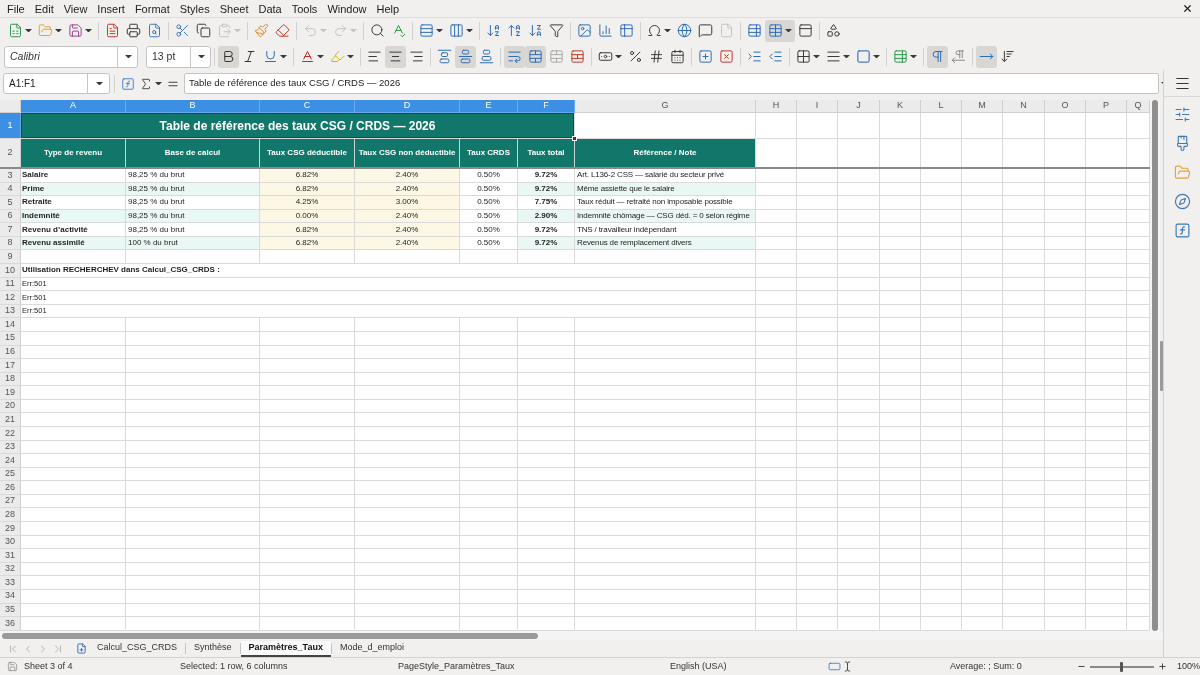 The width and height of the screenshot is (1200, 675). What do you see at coordinates (941, 106) in the screenshot?
I see `column-header: L` at bounding box center [941, 106].